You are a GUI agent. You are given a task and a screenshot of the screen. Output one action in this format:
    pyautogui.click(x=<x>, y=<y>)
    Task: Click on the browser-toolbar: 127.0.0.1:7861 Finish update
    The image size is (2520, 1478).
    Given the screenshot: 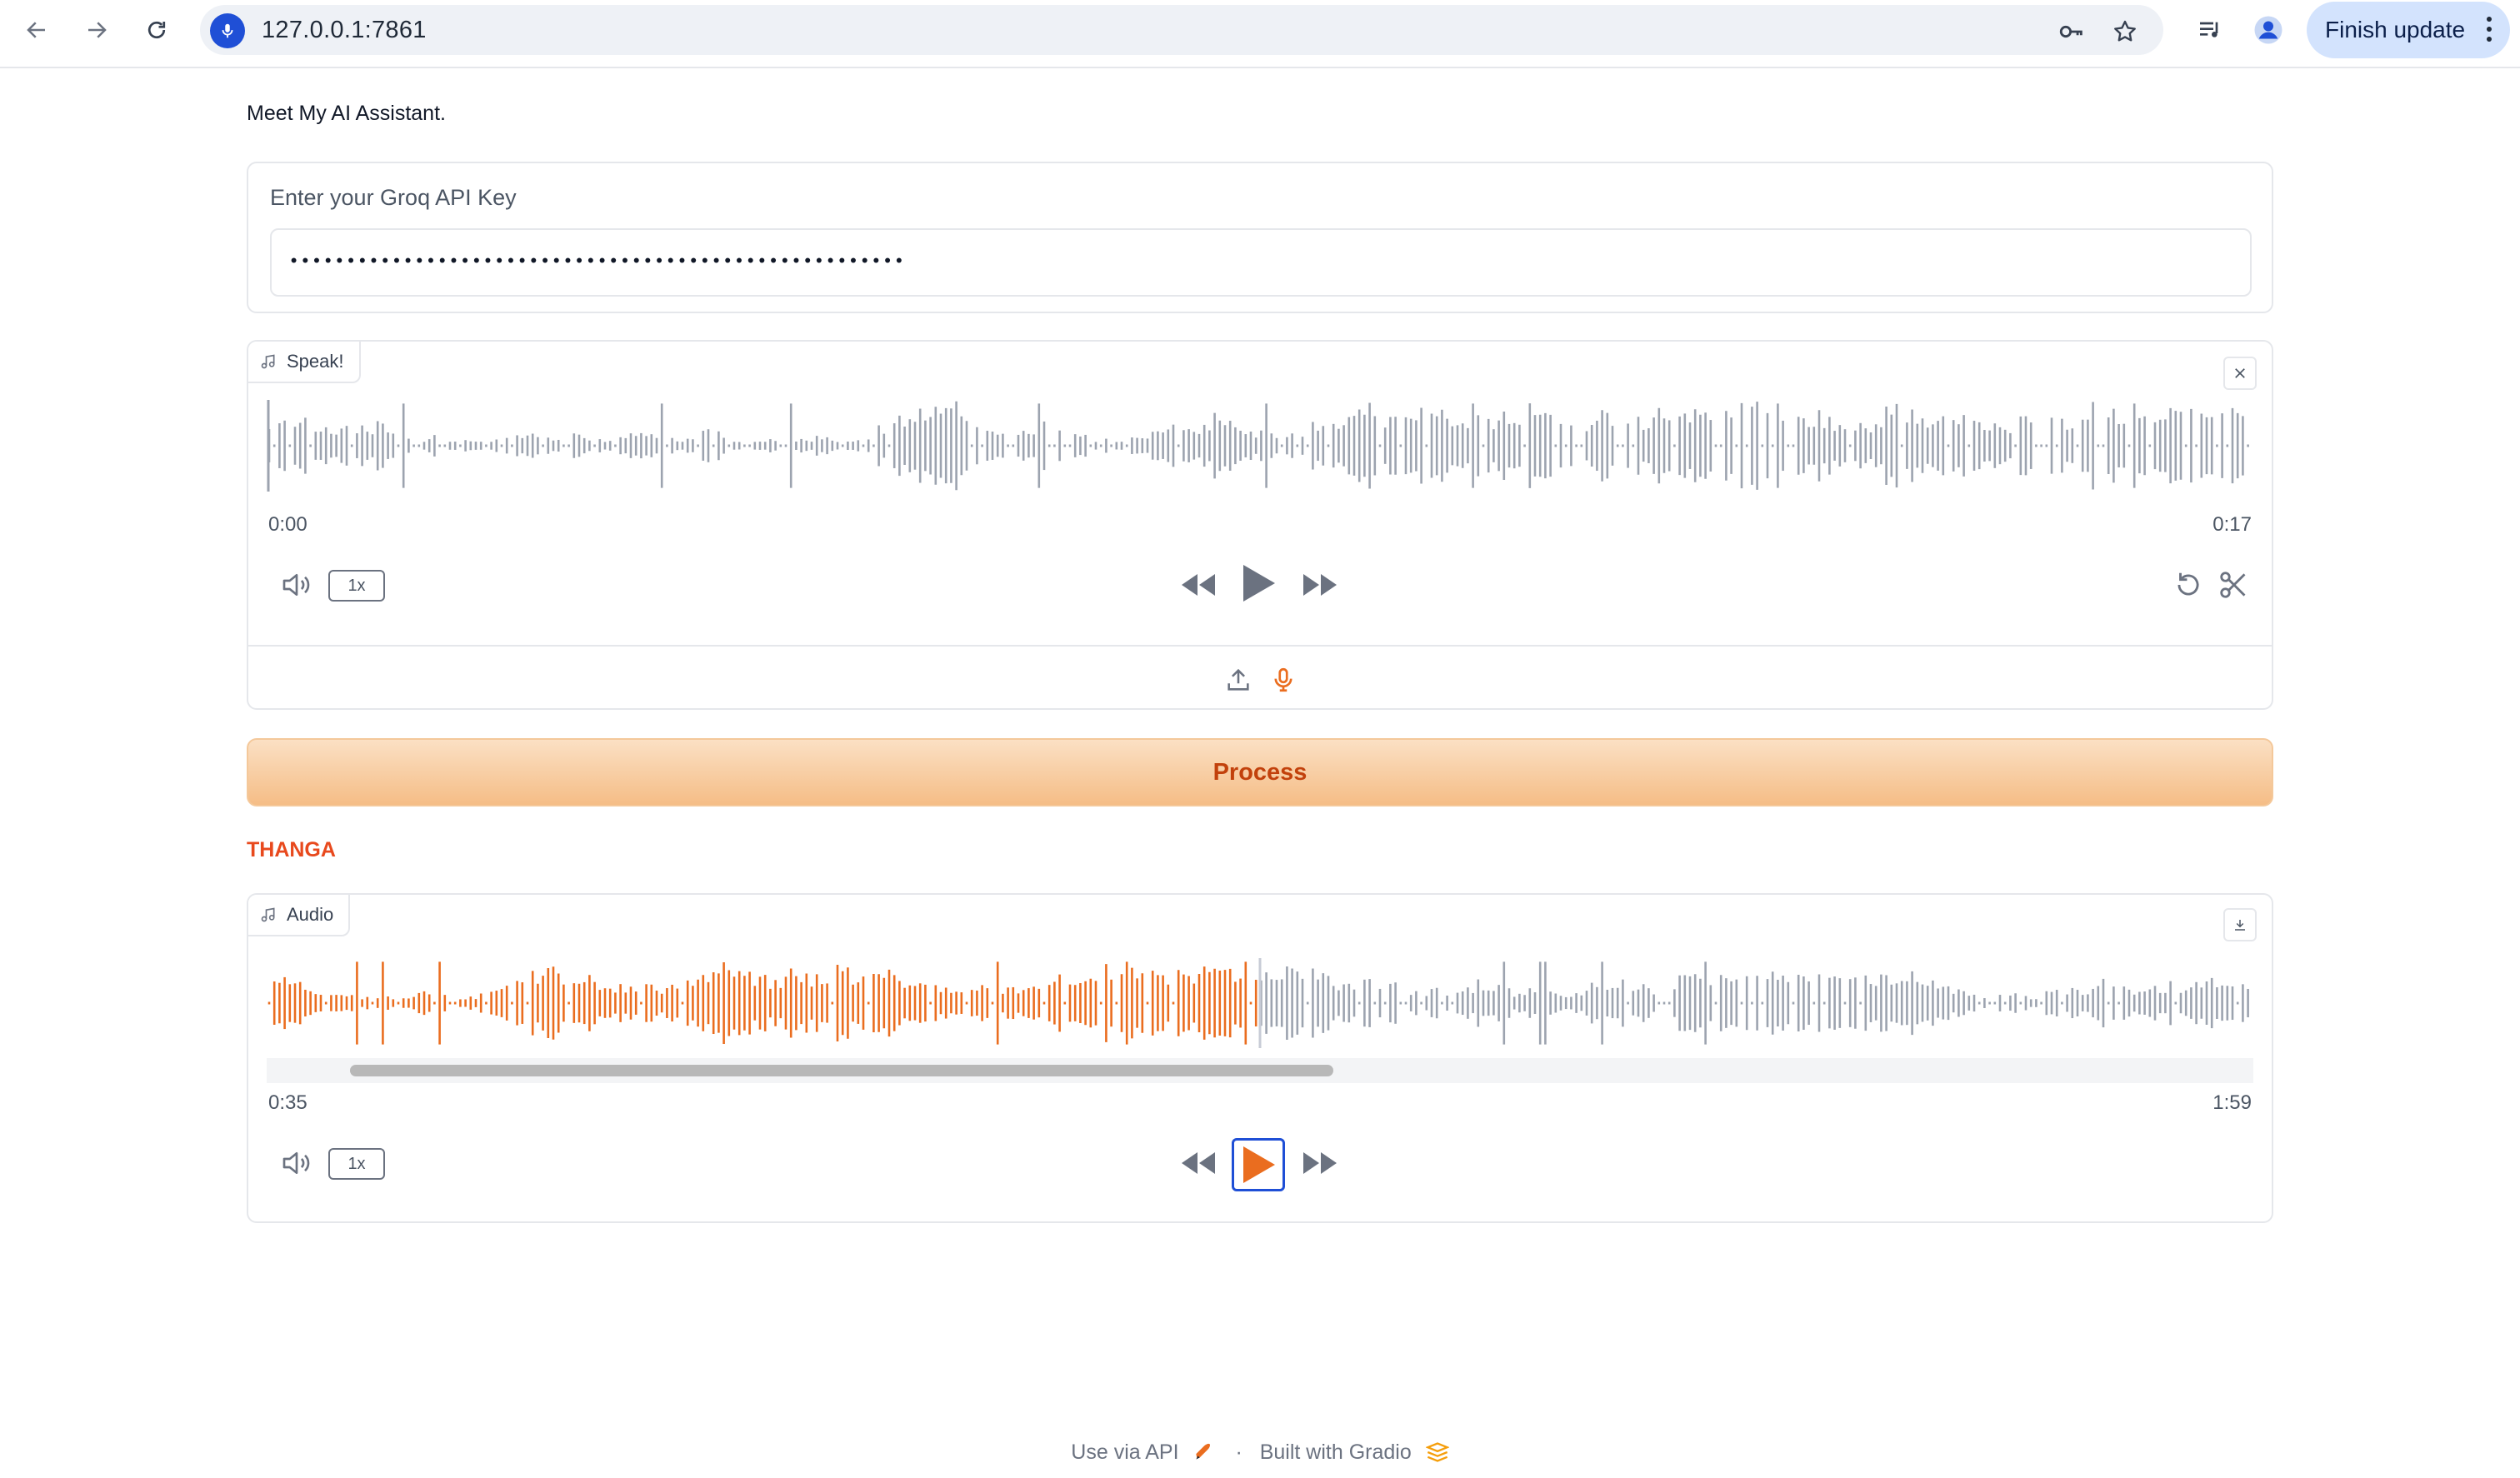 What is the action you would take?
    pyautogui.click(x=1260, y=34)
    